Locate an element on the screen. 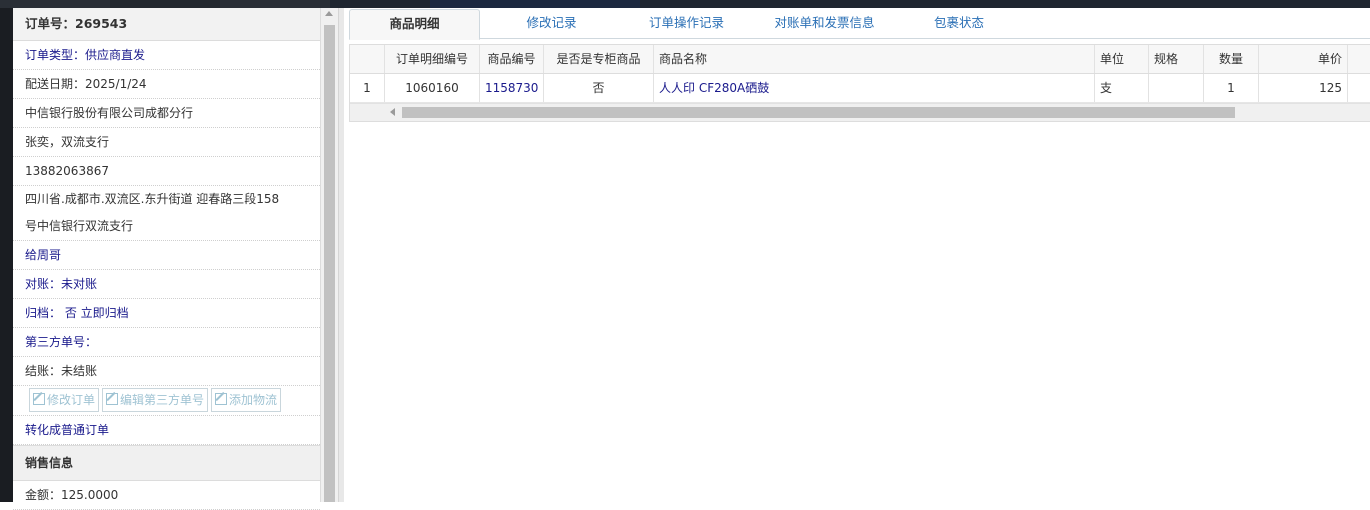 This screenshot has height=510, width=1370. header-unit-price: 单价 is located at coordinates (1303, 59).